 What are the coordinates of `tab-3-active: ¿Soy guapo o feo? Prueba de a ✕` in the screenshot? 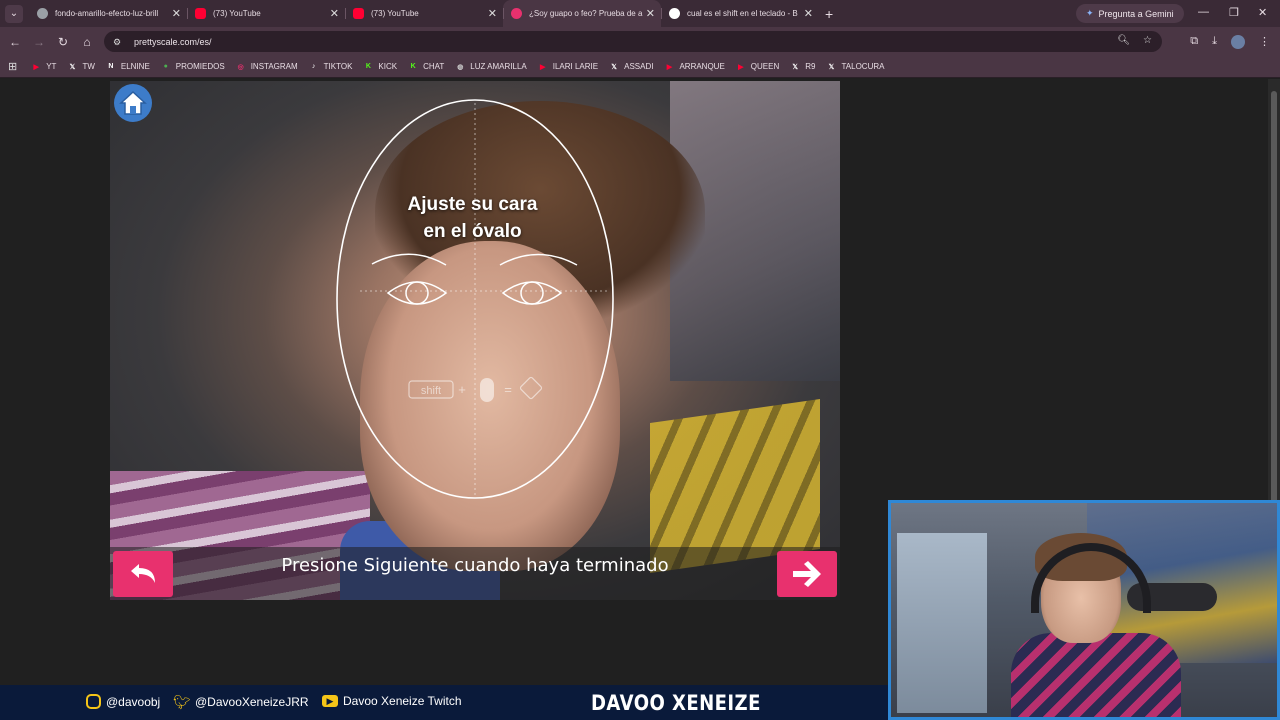 It's located at (582, 13).